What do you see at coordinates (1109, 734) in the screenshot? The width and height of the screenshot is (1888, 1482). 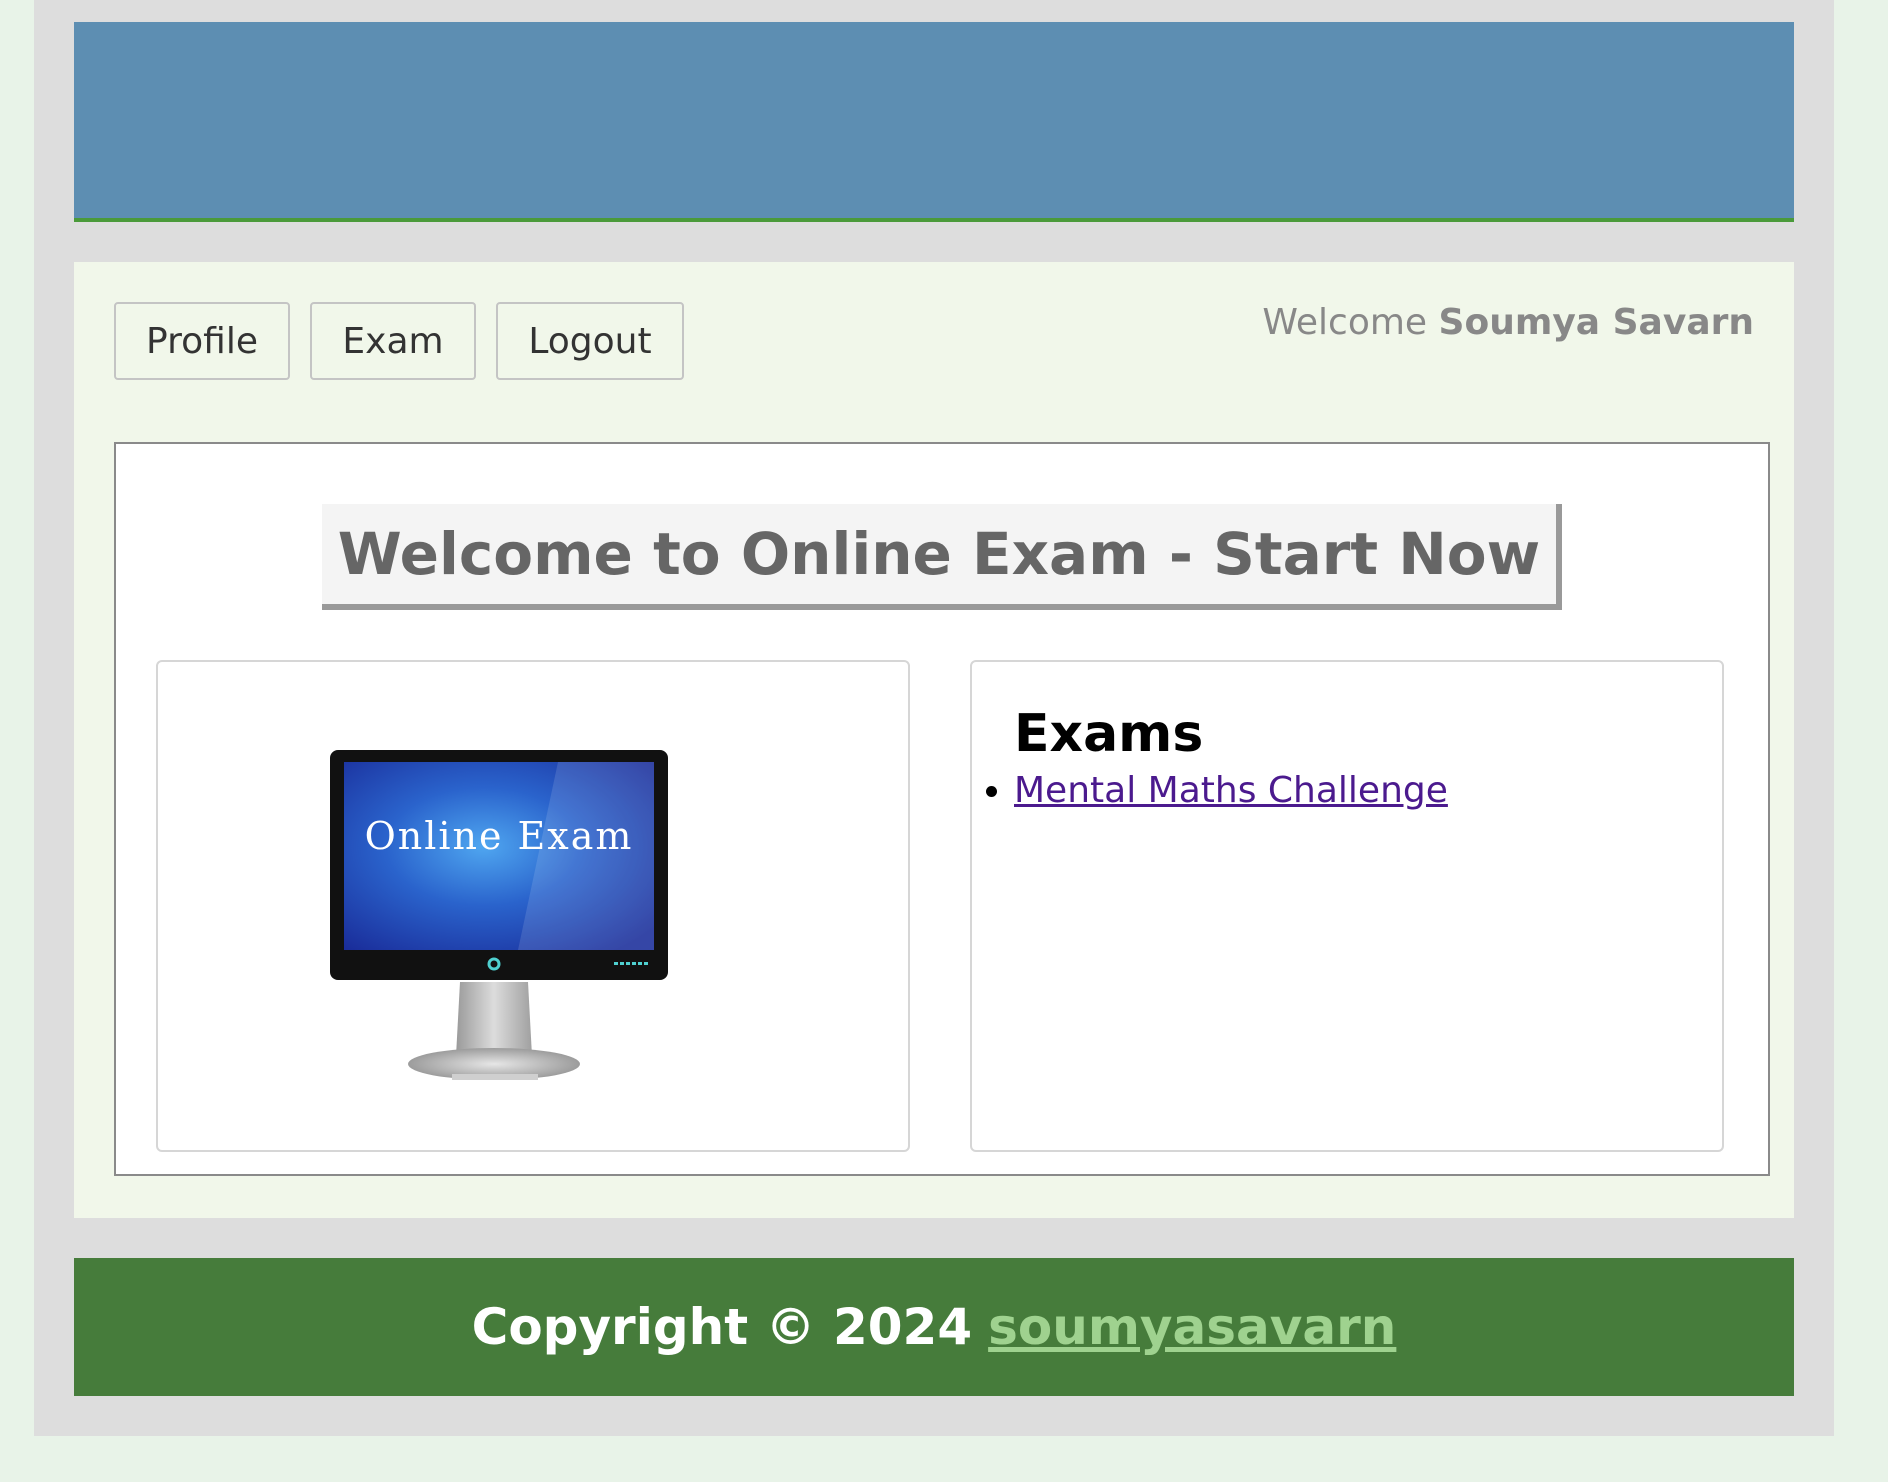 I see `exams-heading: Exams` at bounding box center [1109, 734].